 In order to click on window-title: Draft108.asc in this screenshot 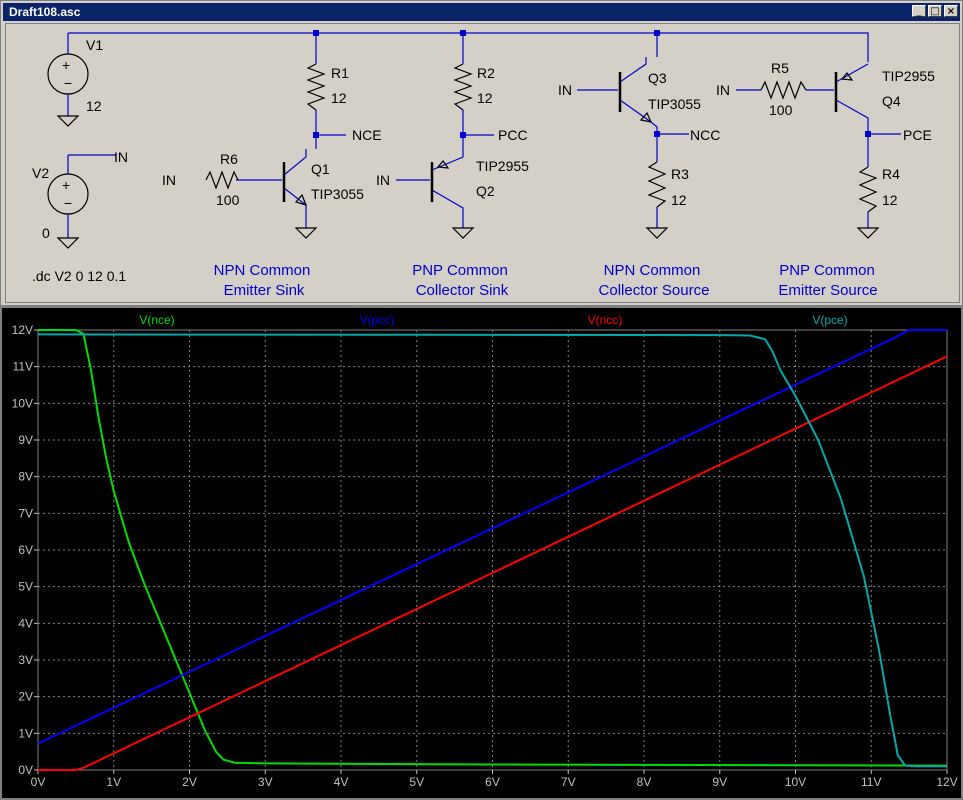, I will do `click(45, 12)`.